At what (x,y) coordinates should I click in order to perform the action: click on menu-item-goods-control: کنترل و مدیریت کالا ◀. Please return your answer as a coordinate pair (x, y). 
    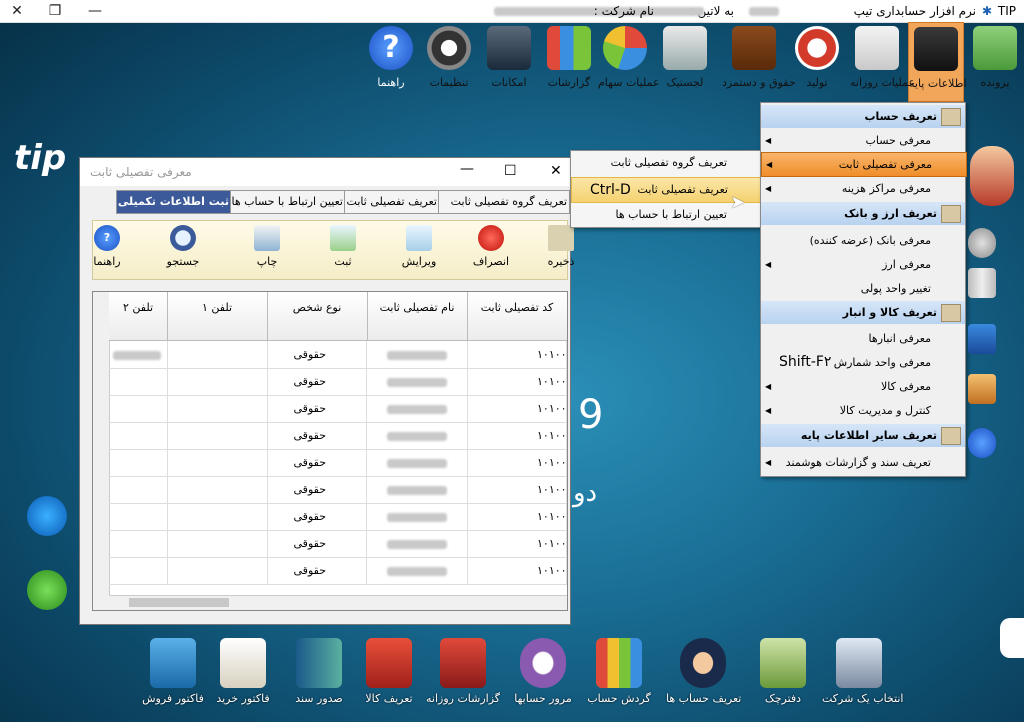
    Looking at the image, I should click on (863, 410).